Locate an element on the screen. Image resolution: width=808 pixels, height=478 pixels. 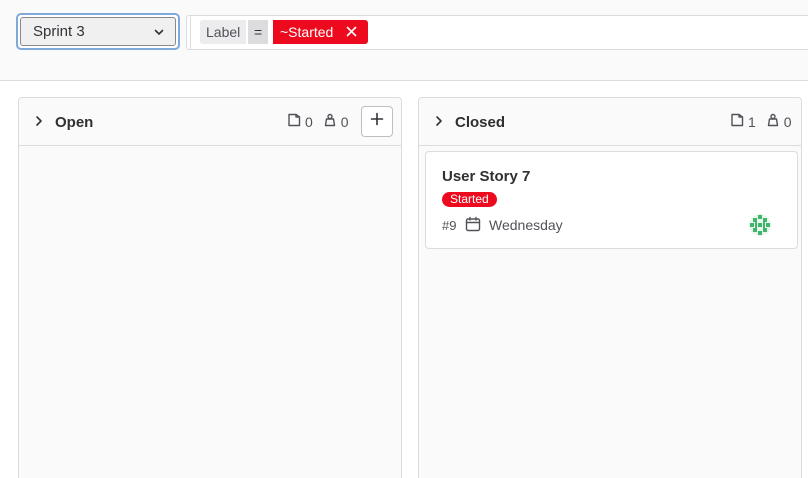
issue-reference: #9 is located at coordinates (449, 225).